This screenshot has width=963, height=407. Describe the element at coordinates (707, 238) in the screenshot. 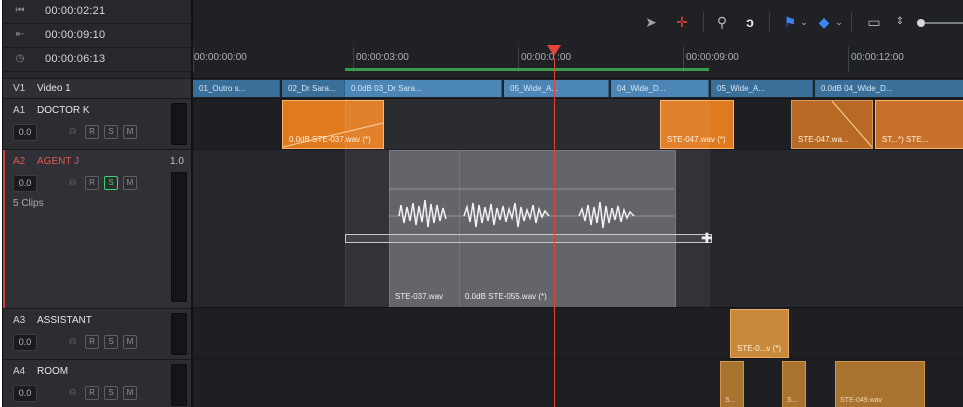

I see `trim-cursor-icon: ✚` at that location.